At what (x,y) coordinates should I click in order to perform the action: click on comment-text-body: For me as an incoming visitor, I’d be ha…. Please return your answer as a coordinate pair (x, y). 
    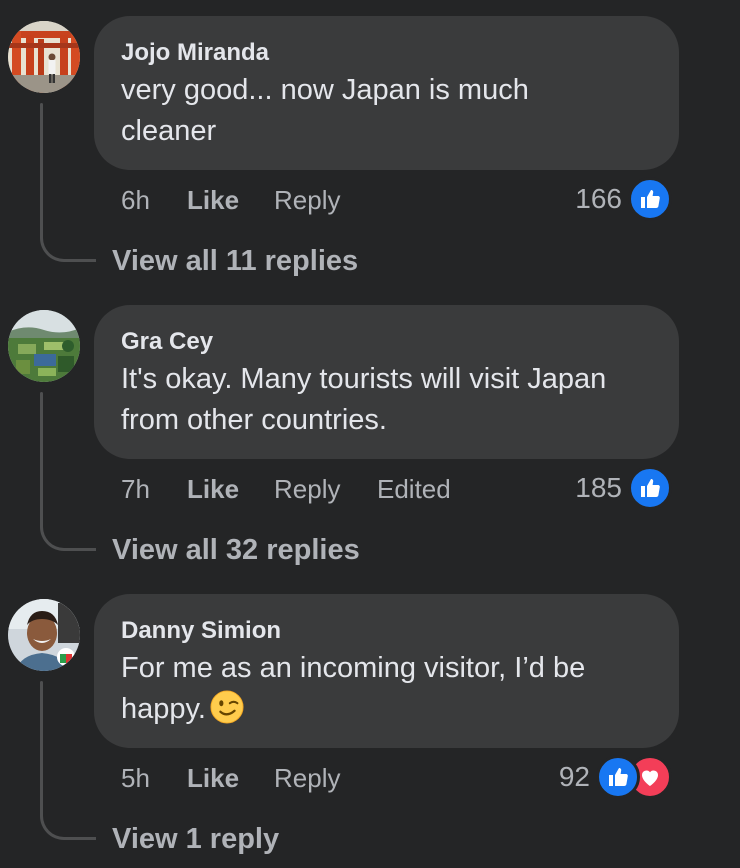
    Looking at the image, I should click on (353, 688).